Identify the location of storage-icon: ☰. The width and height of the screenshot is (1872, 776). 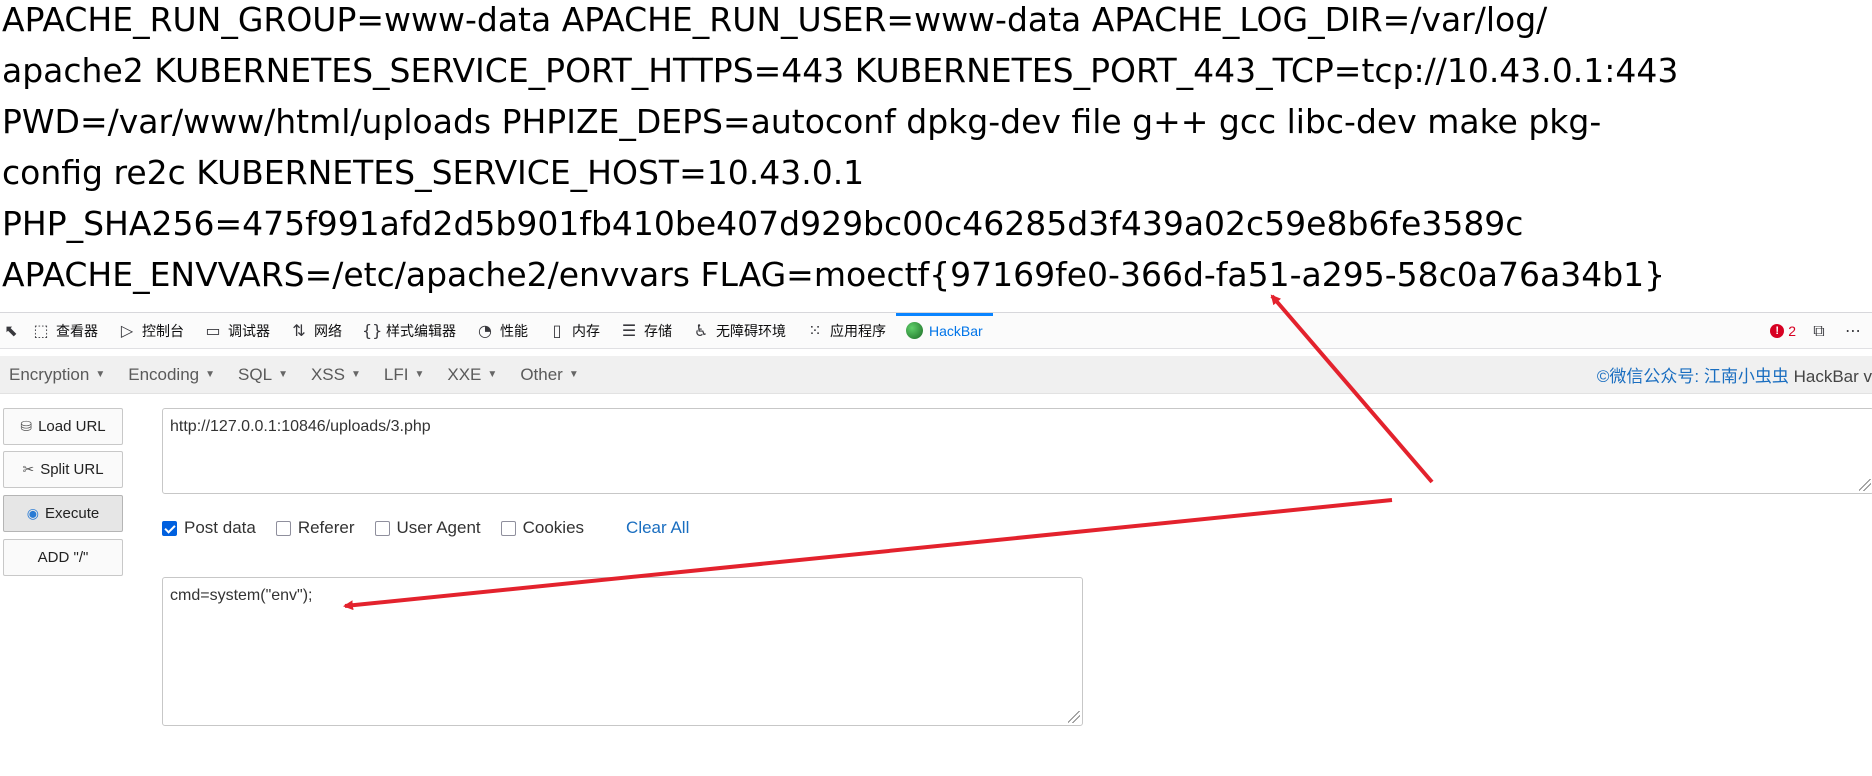
(629, 330).